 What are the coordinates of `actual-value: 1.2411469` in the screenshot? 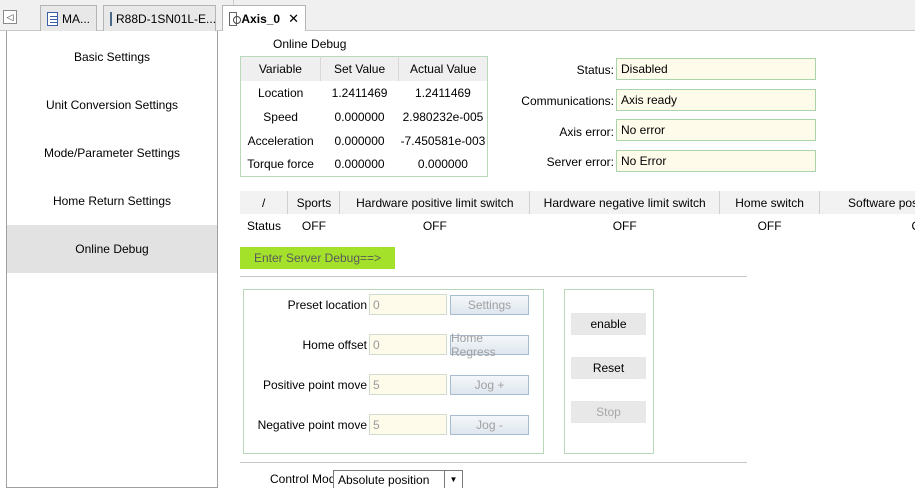 It's located at (443, 92).